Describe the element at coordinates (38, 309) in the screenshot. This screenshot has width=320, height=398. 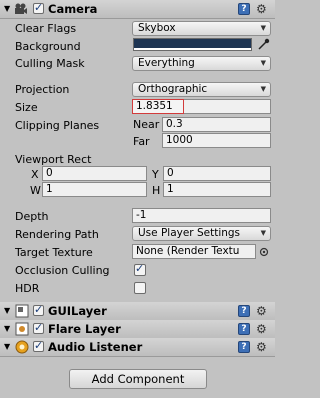
I see `guilayer-enabled-checkbox: ✓` at that location.